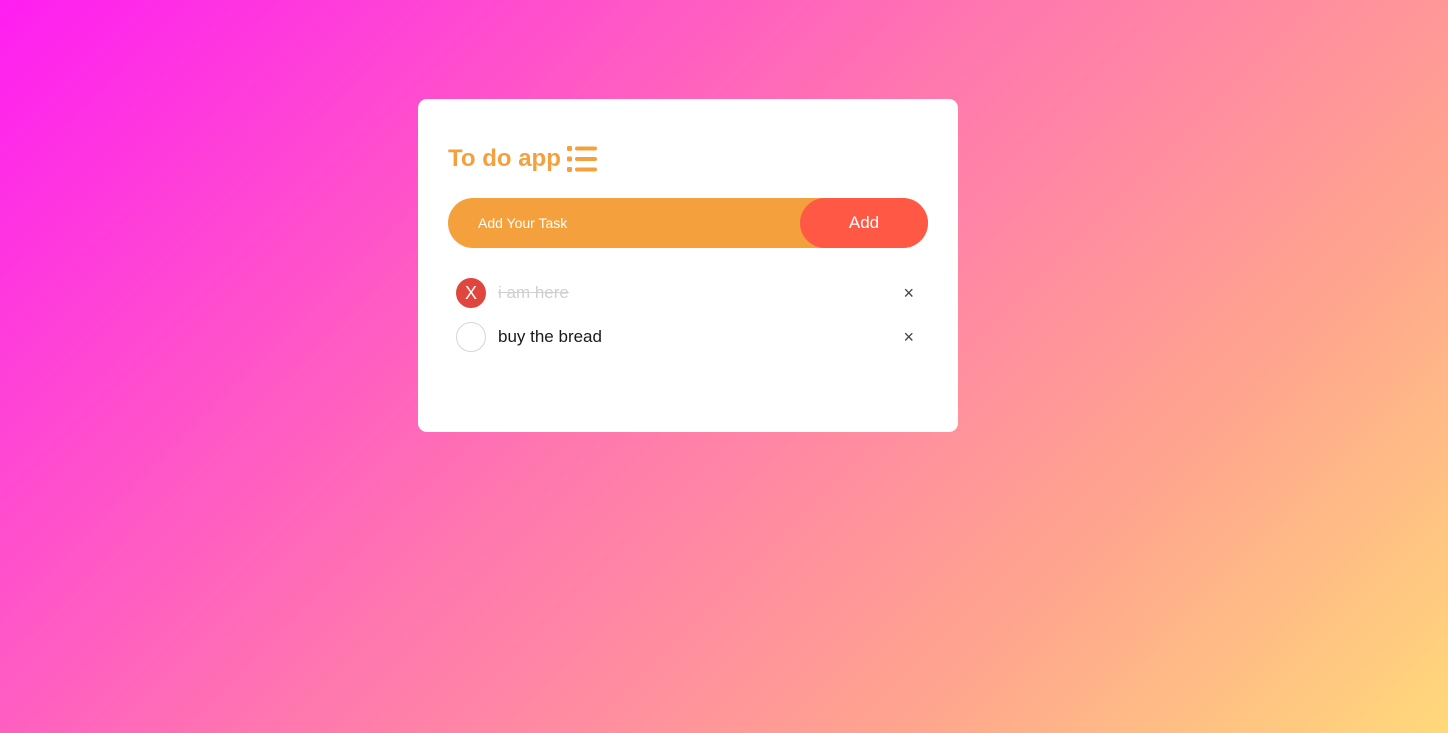  What do you see at coordinates (688, 159) in the screenshot?
I see `header: To do app` at bounding box center [688, 159].